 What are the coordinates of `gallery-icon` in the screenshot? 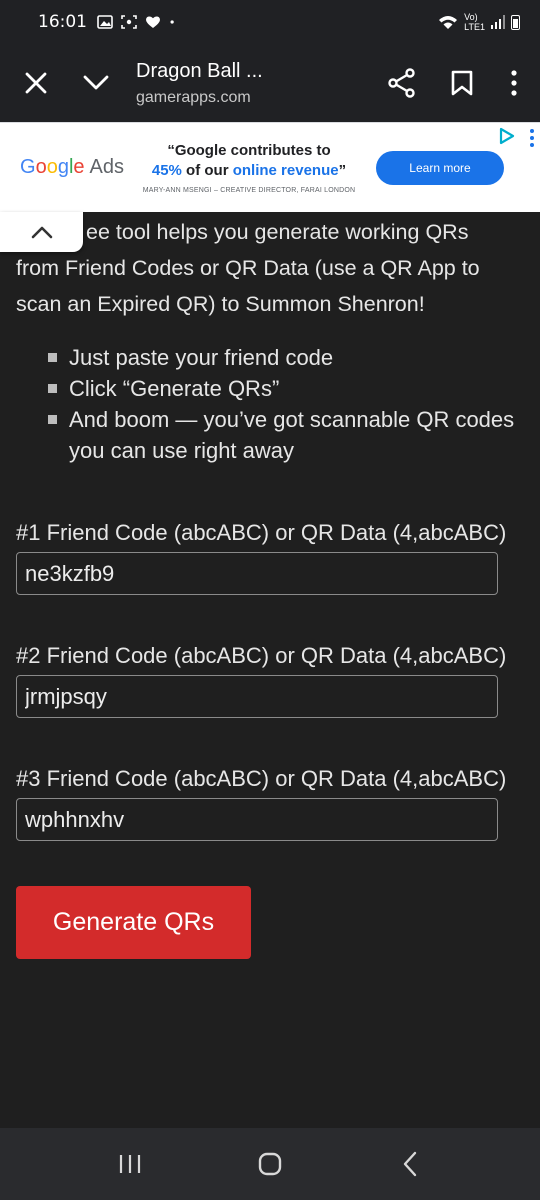 It's located at (105, 22).